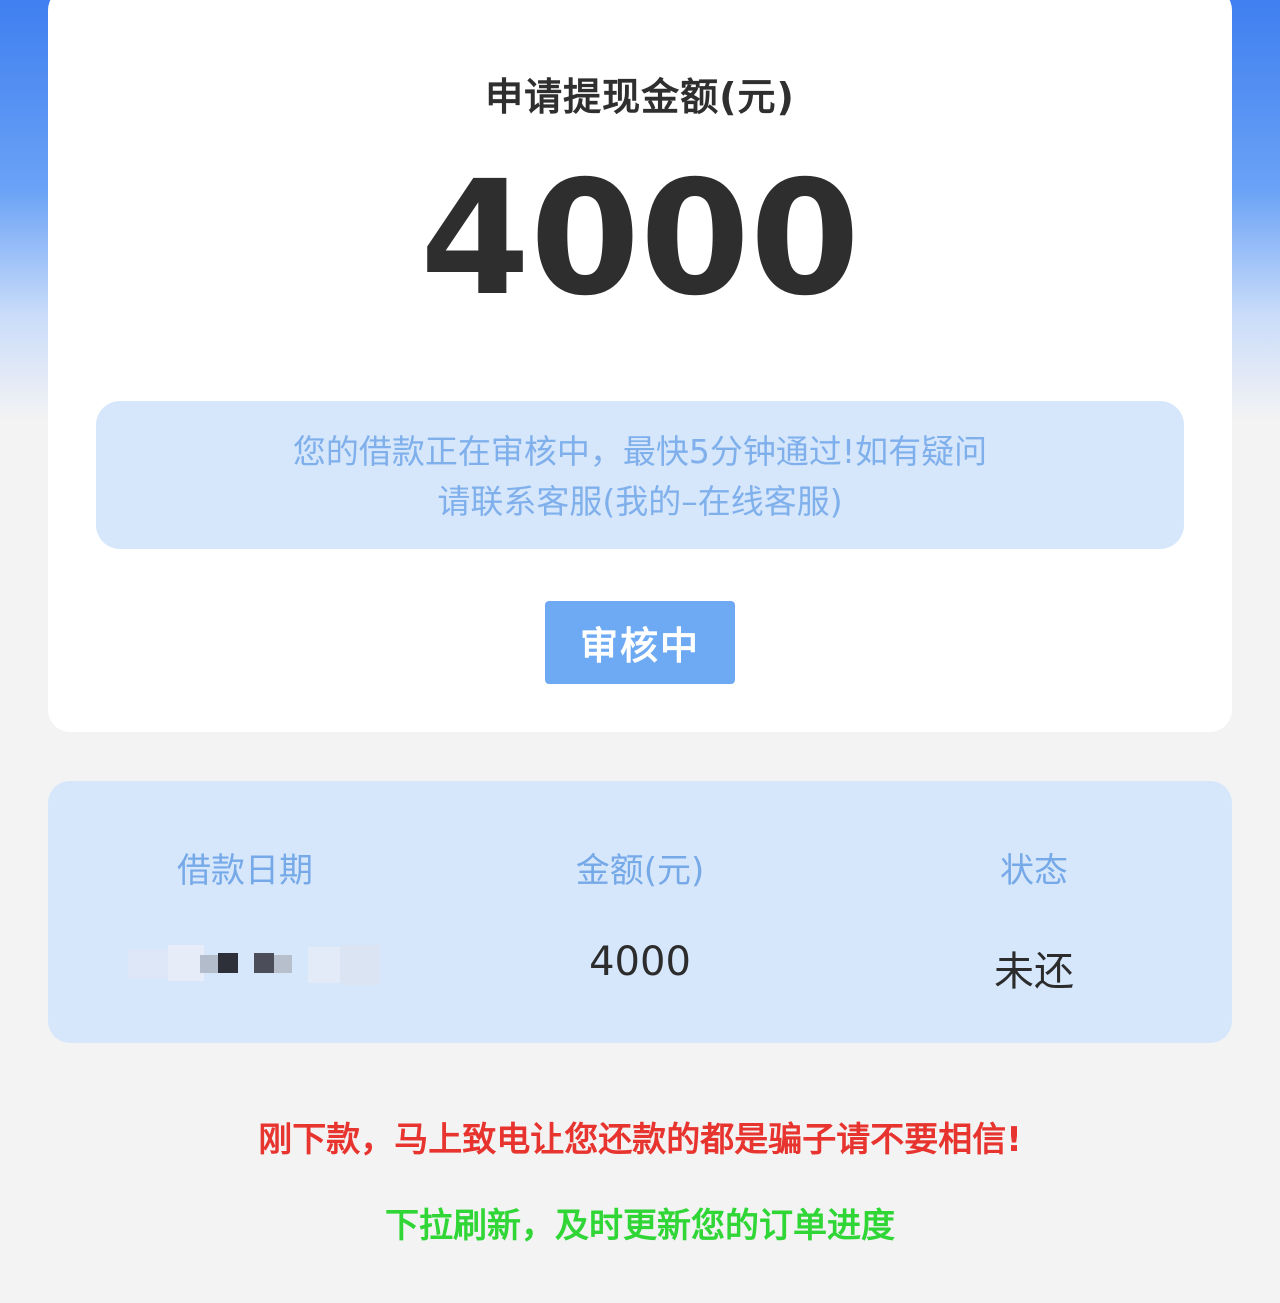 The width and height of the screenshot is (1280, 1303). I want to click on fraud-warning-text: 刚下款，马上致电让您还款的都是骗子请不要相信!, so click(640, 1140).